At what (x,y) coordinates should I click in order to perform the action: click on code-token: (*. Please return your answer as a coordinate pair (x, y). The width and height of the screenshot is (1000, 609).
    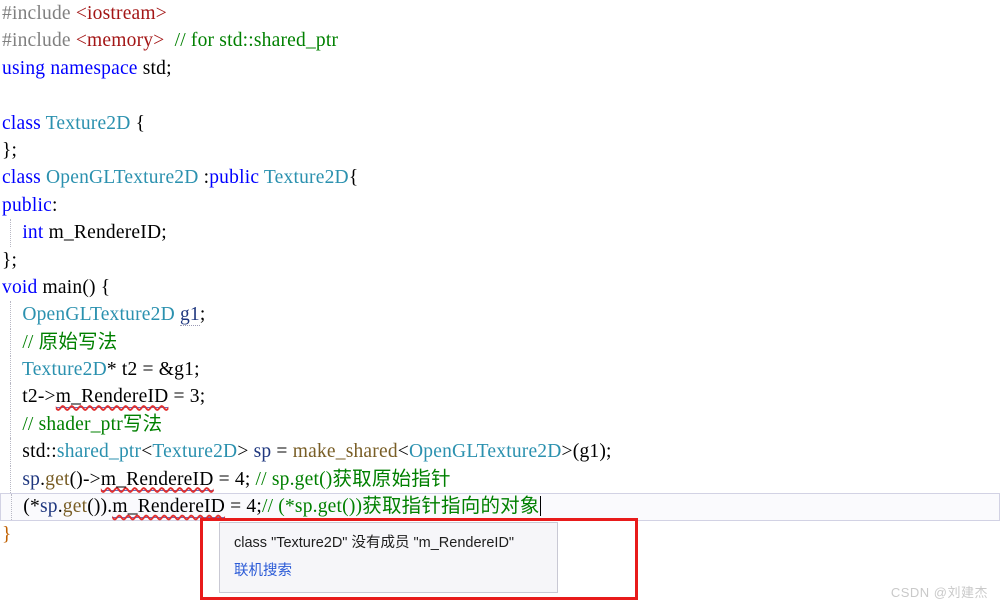
    Looking at the image, I should click on (21, 507).